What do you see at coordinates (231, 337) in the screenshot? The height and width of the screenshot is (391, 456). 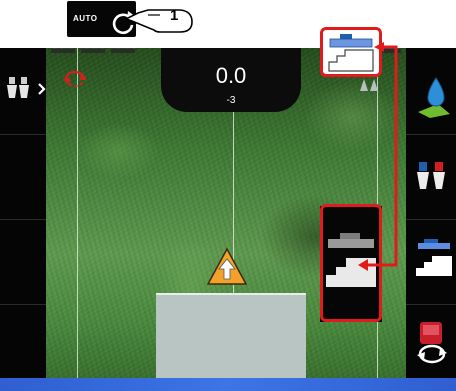 I see `applied-coverage-area` at bounding box center [231, 337].